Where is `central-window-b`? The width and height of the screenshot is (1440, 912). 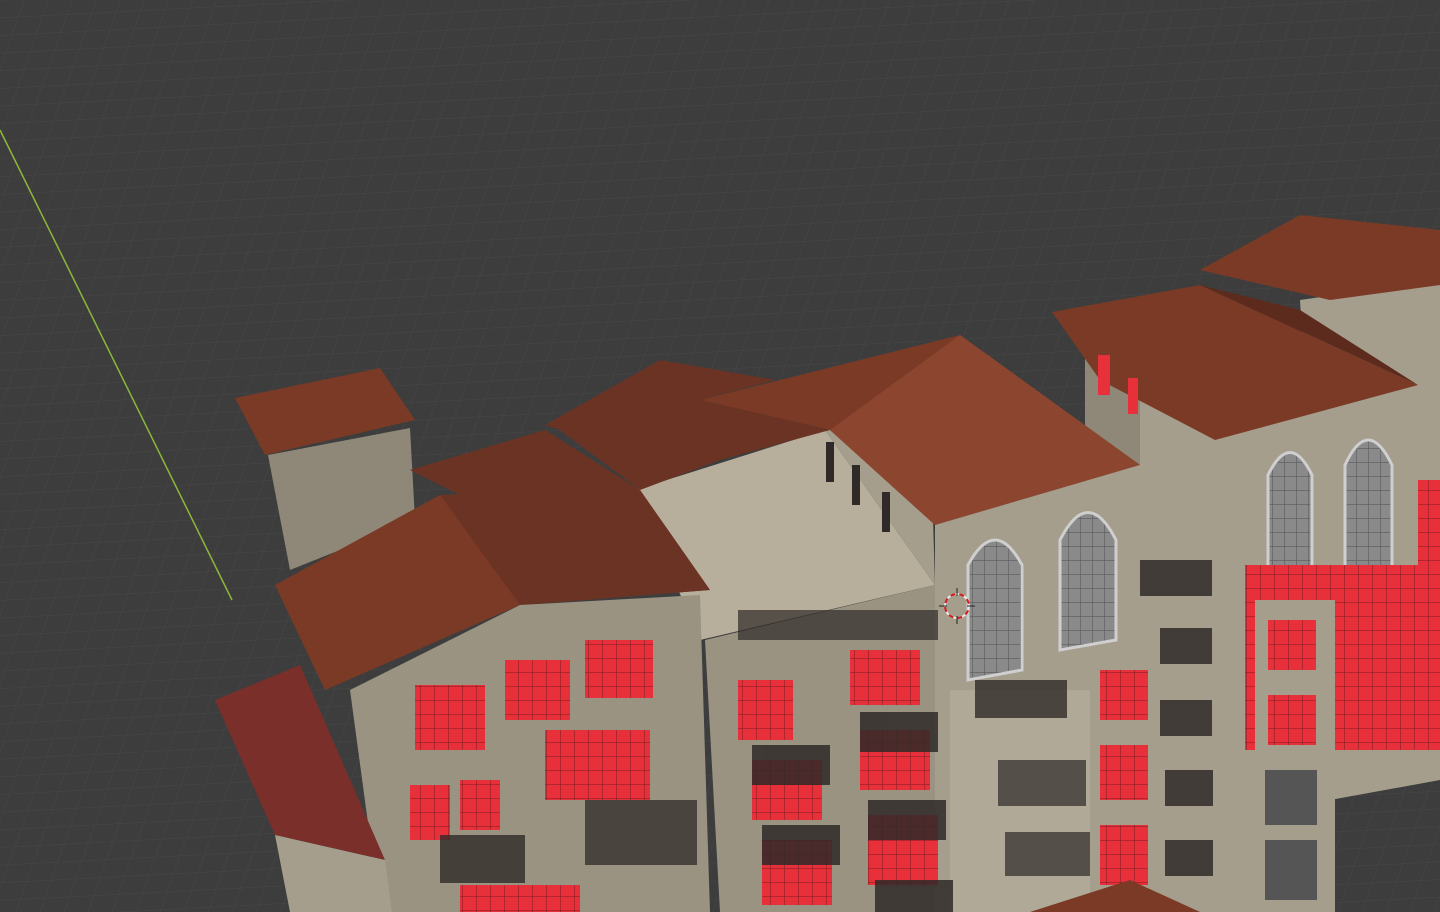
central-window-b is located at coordinates (856, 485).